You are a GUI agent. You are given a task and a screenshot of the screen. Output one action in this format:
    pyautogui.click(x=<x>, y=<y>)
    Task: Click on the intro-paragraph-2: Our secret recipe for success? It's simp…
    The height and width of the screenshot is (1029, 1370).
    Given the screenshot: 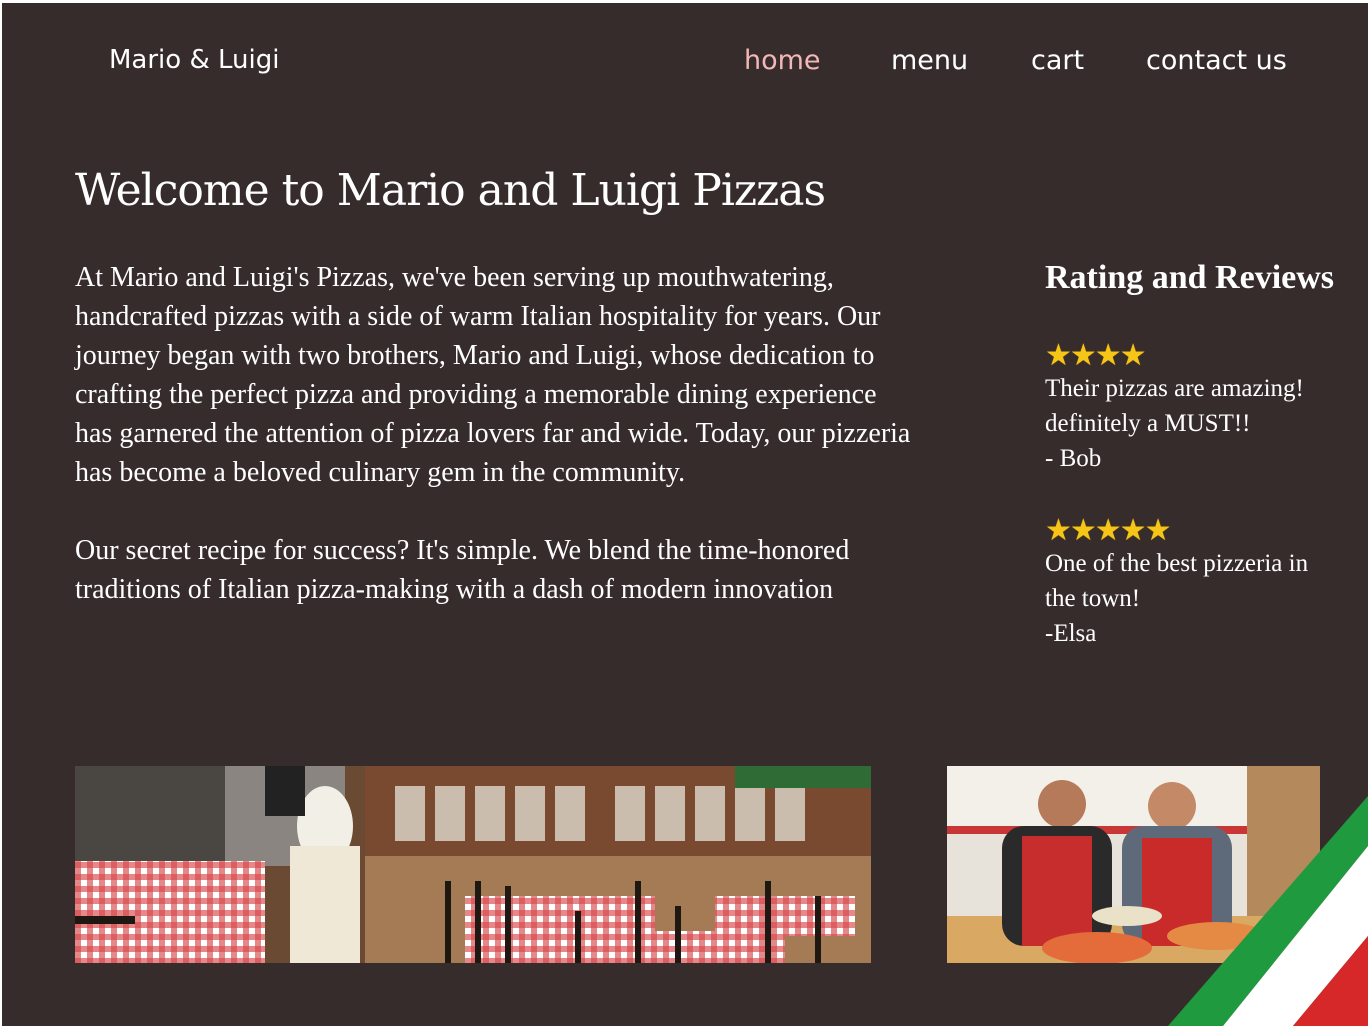 What is the action you would take?
    pyautogui.click(x=462, y=570)
    